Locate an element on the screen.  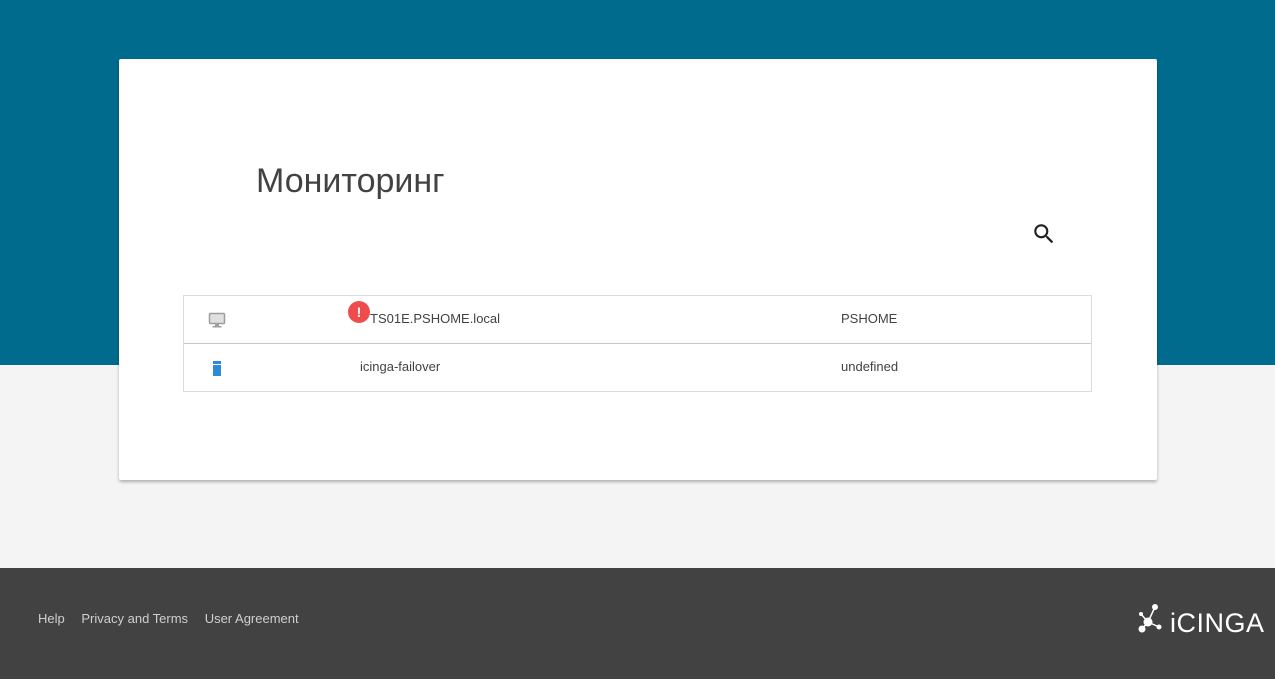
monitor-icon is located at coordinates (217, 320).